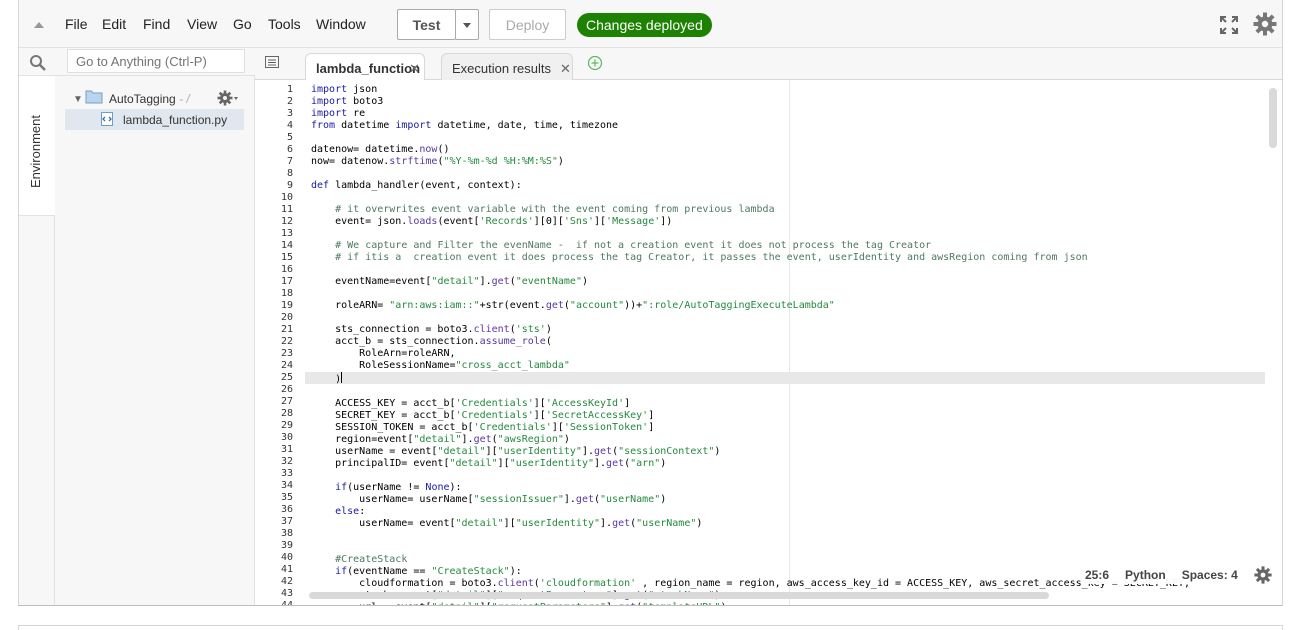 The width and height of the screenshot is (1302, 630). I want to click on search-input, so click(156, 61).